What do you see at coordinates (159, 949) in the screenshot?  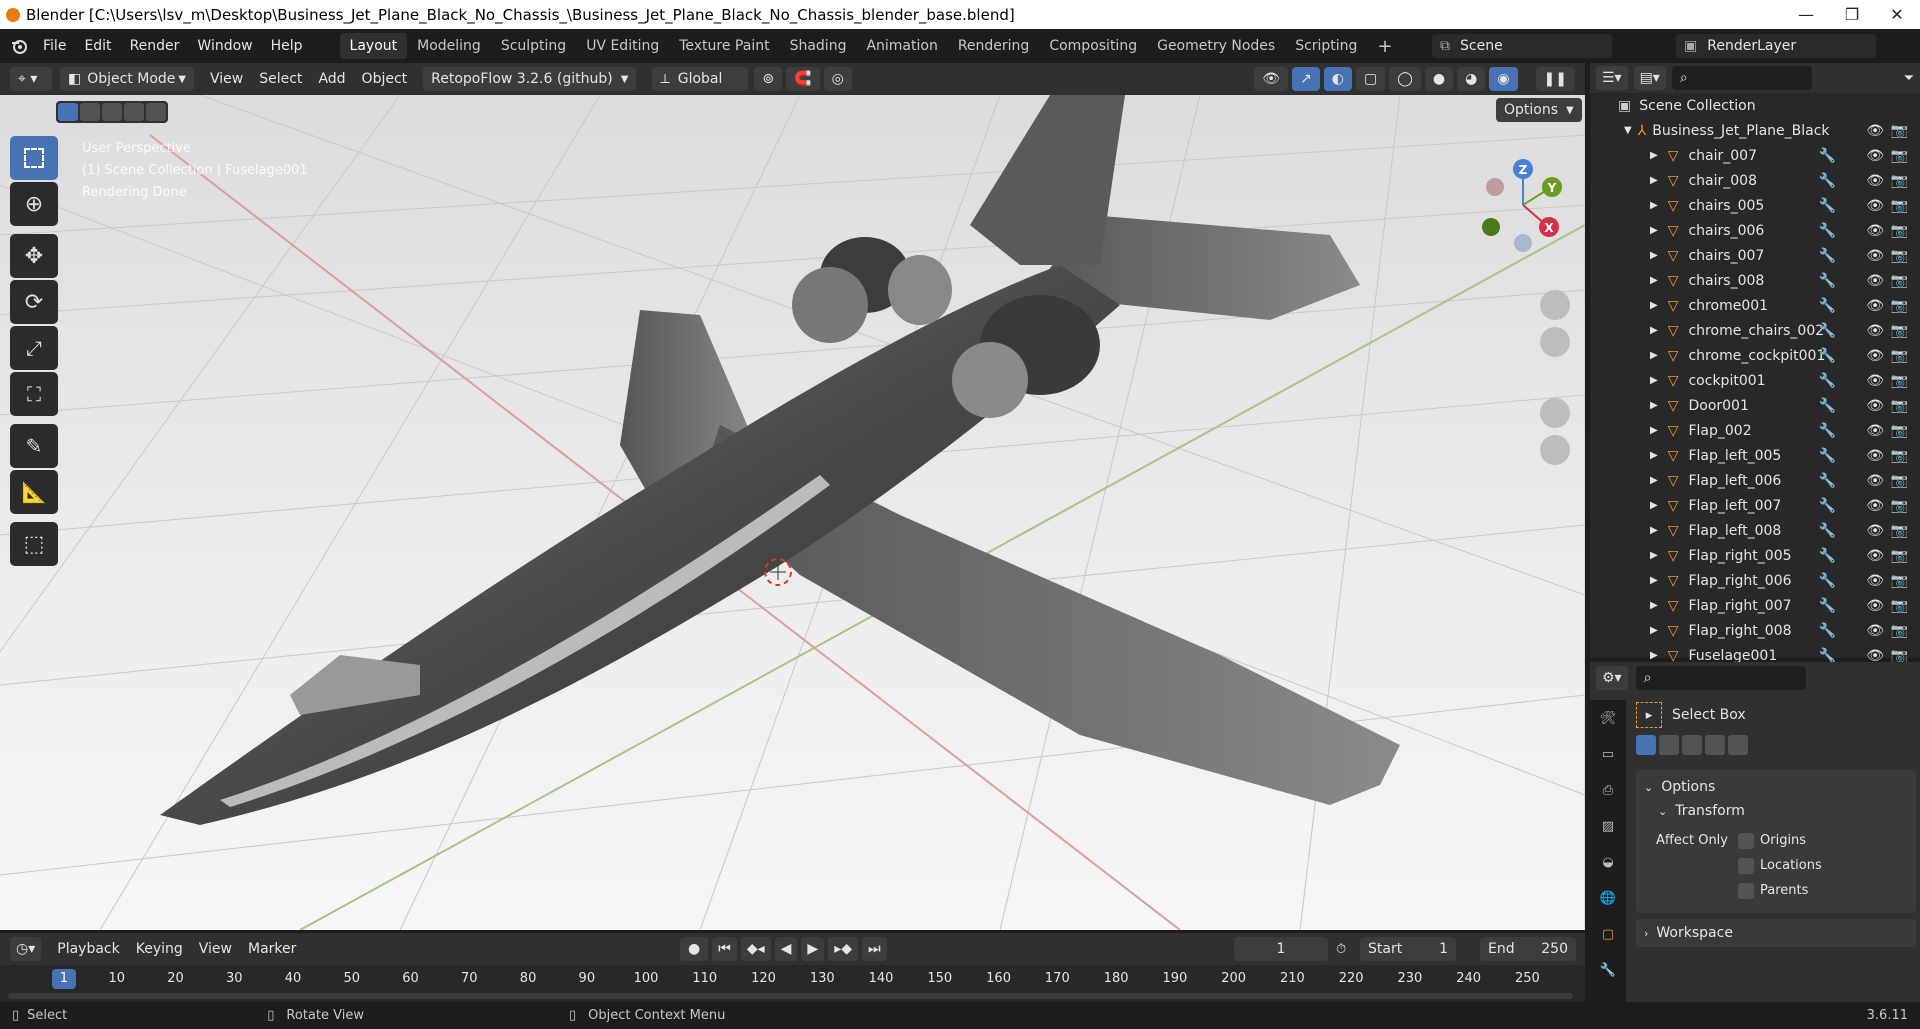 I see `menu-keying: Keying` at bounding box center [159, 949].